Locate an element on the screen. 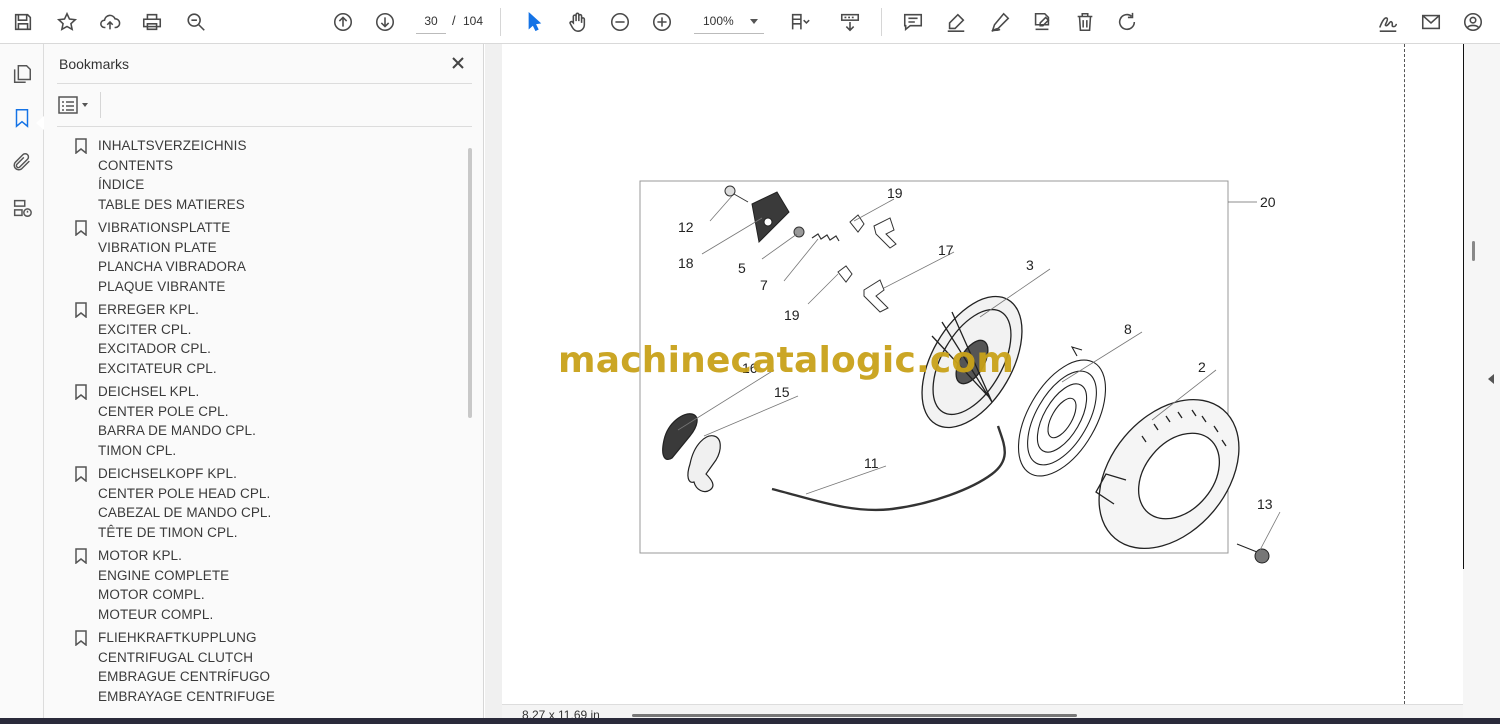 The image size is (1500, 724). bookmark-label: VIBRATIONSPLATTE is located at coordinates (164, 227).